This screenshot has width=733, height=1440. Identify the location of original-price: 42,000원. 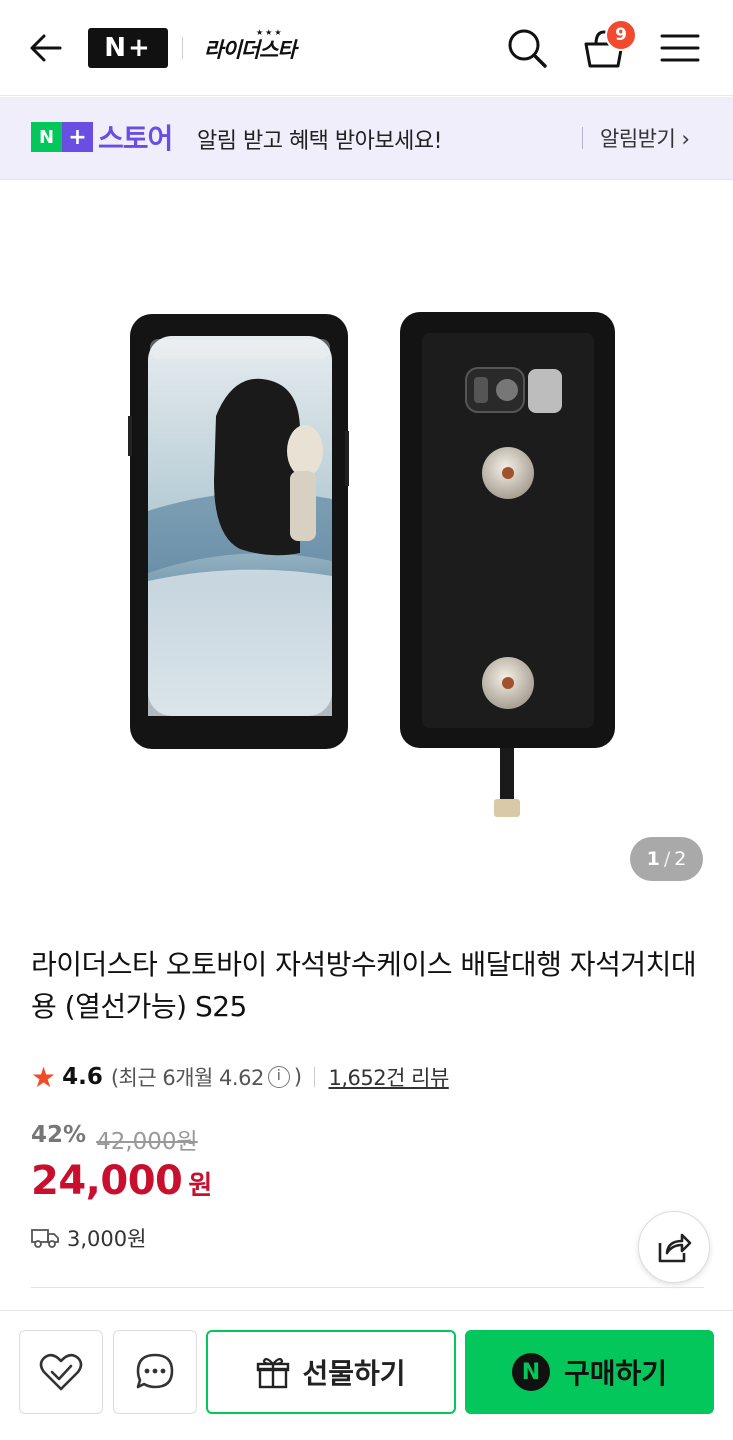
(147, 1142).